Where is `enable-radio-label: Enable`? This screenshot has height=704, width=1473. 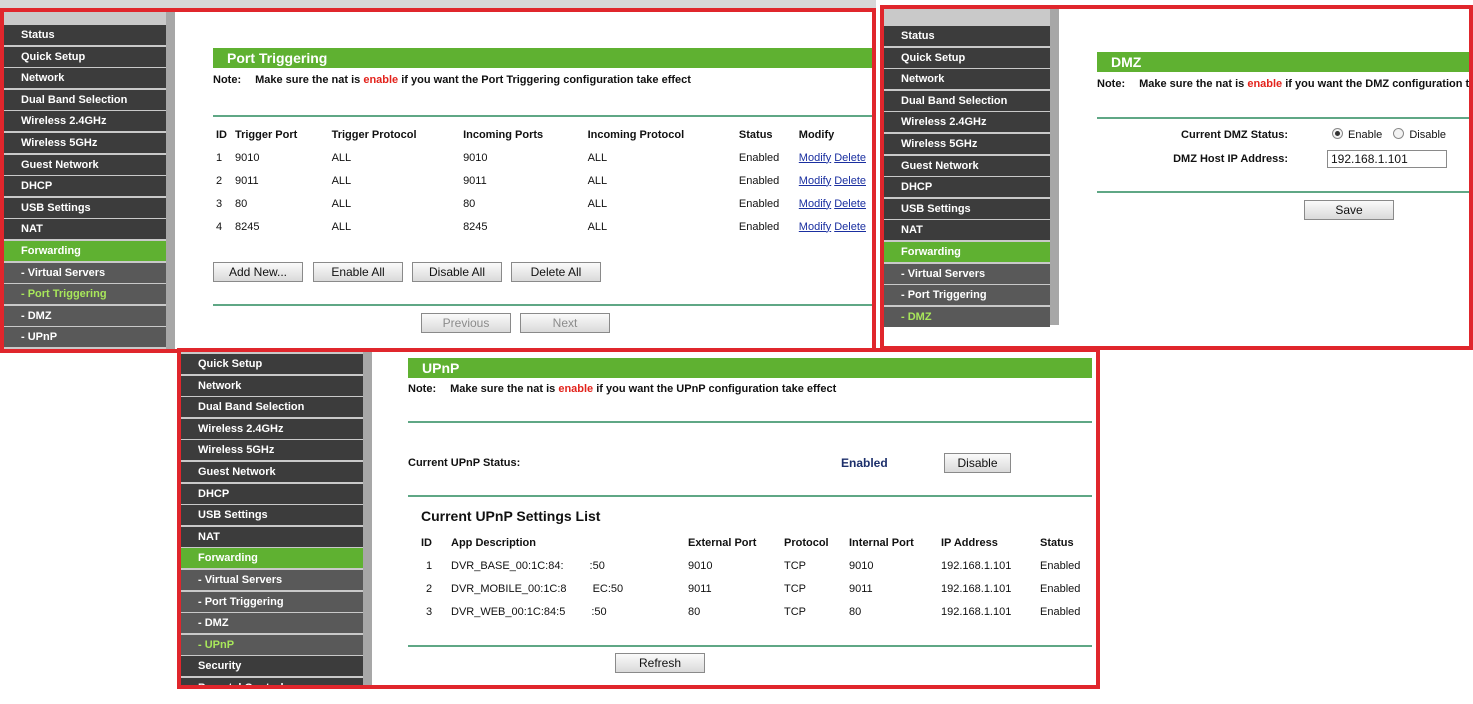
enable-radio-label: Enable is located at coordinates (1365, 135).